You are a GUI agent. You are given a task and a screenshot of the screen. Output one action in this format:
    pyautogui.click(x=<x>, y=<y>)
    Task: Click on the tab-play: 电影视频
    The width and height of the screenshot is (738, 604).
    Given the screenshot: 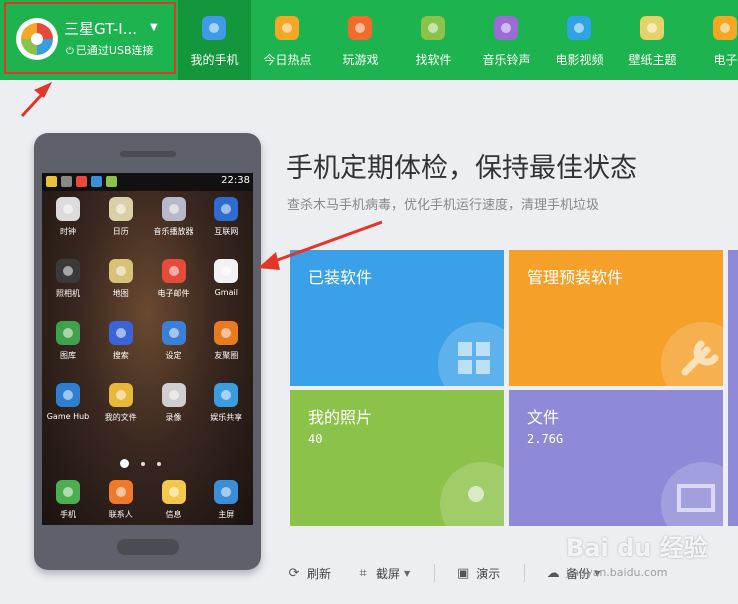 What is the action you would take?
    pyautogui.click(x=579, y=40)
    